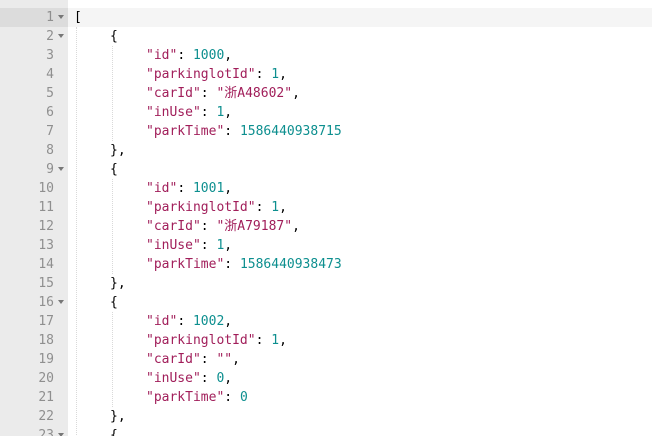  Describe the element at coordinates (34, 36) in the screenshot. I see `gutter-row: 2` at that location.